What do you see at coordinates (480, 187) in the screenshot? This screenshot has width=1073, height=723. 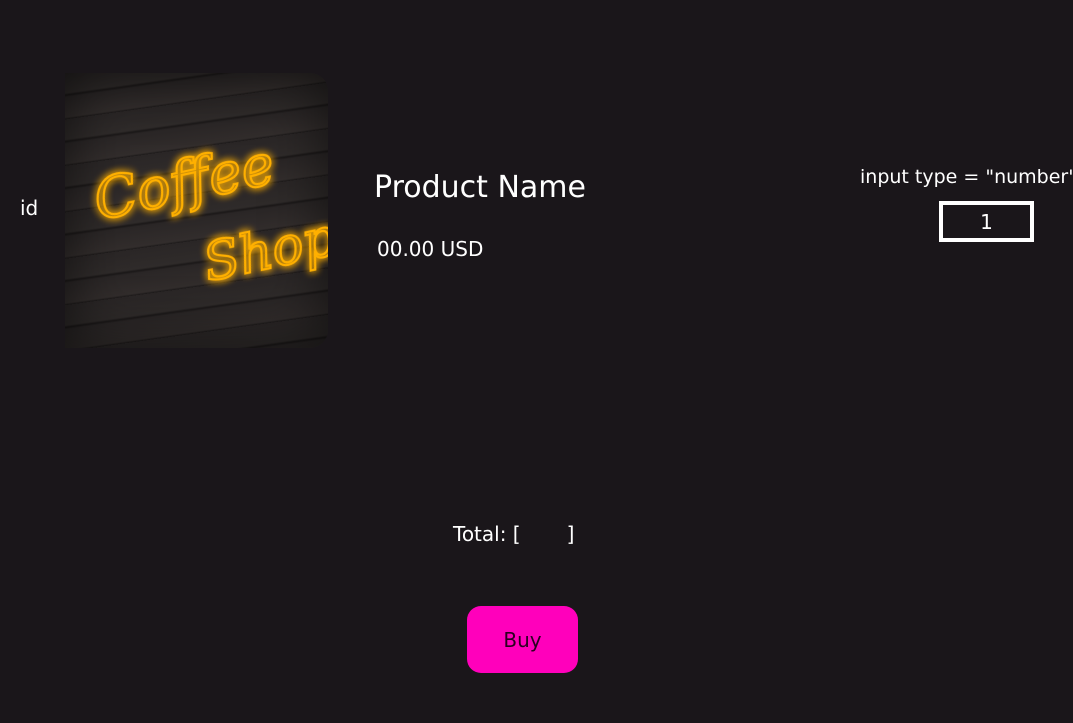 I see `product-name: Product Name` at bounding box center [480, 187].